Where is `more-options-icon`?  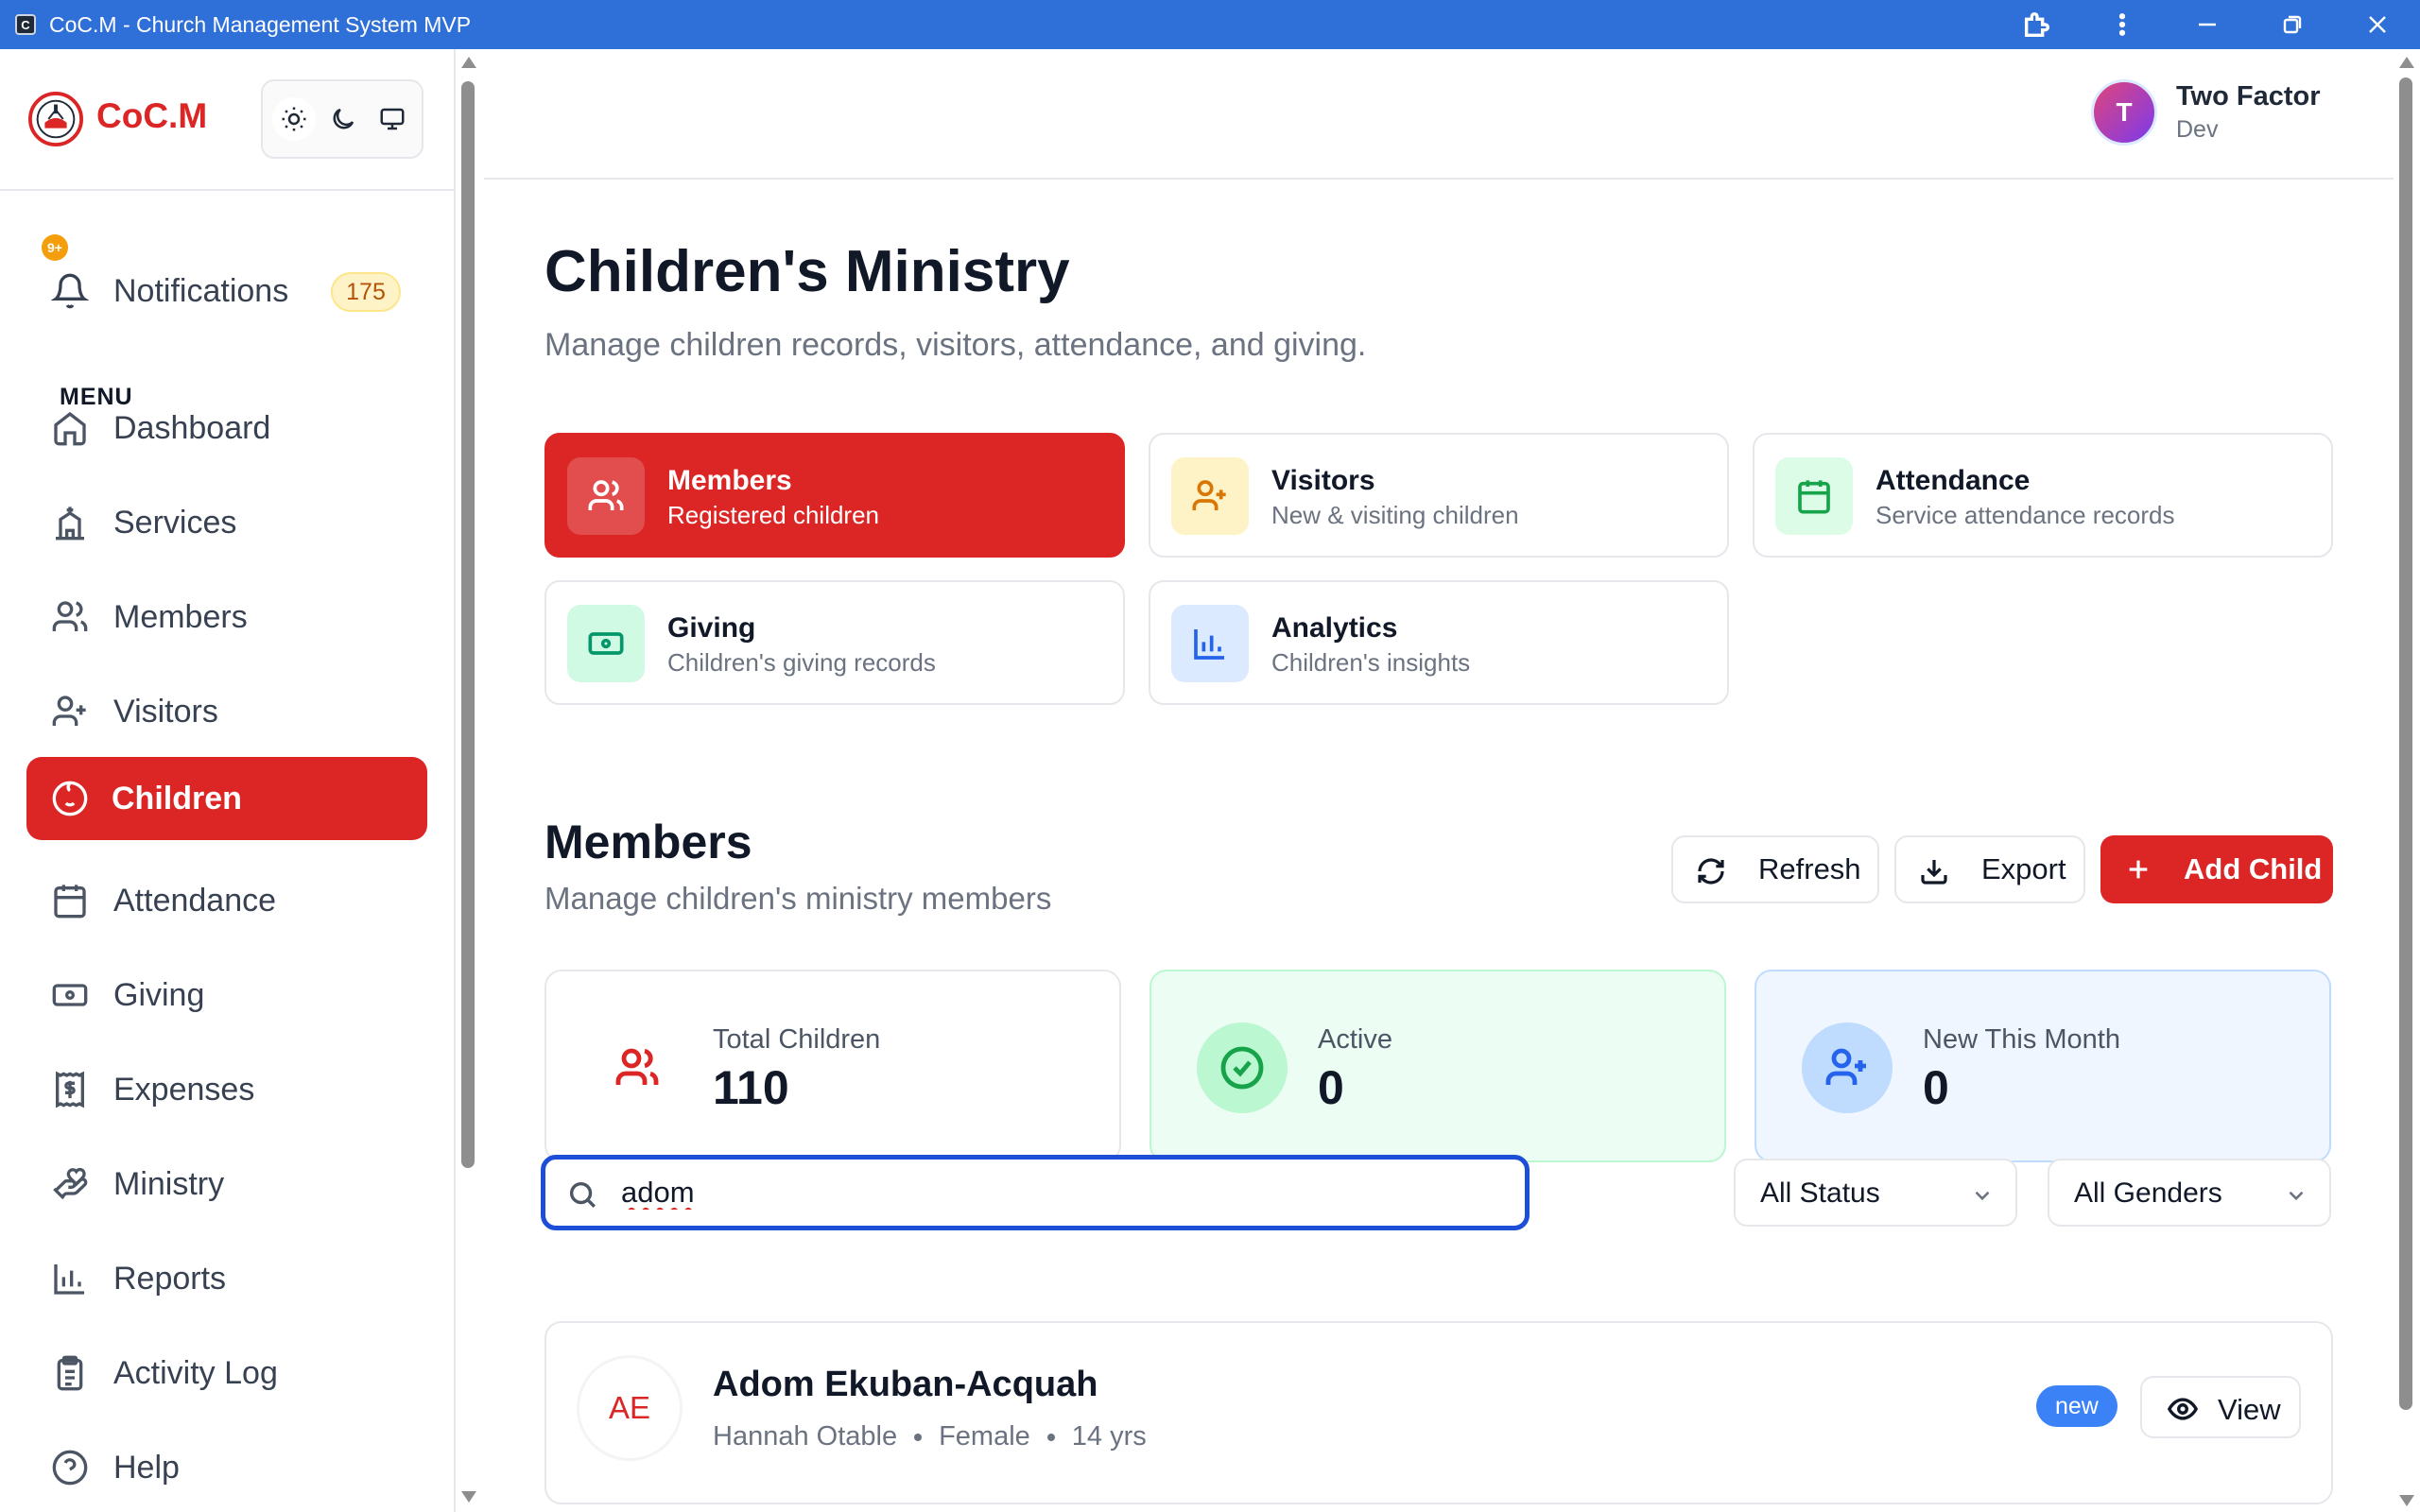
more-options-icon is located at coordinates (2122, 24).